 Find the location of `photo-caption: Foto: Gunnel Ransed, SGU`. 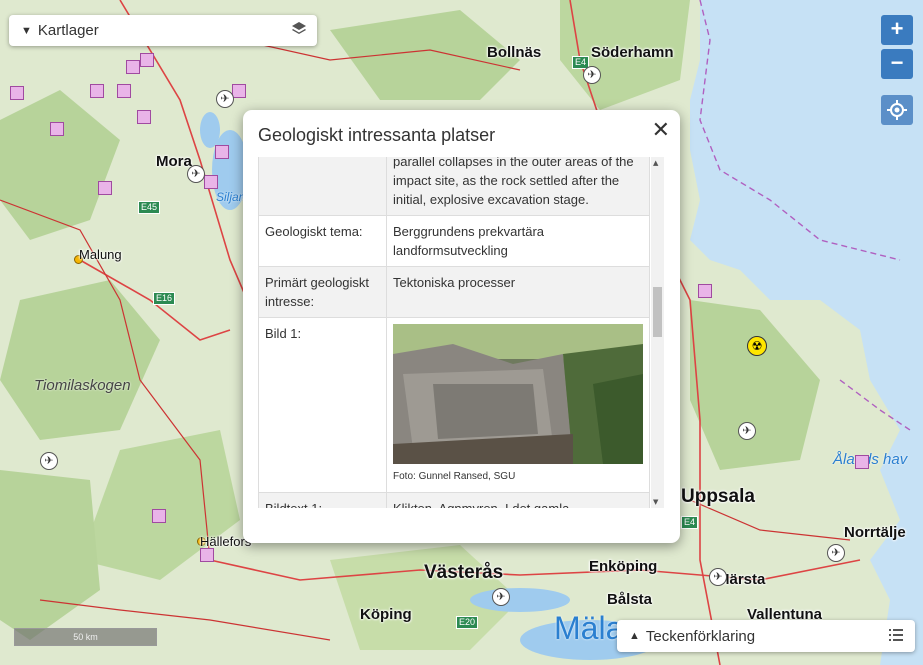

photo-caption: Foto: Gunnel Ransed, SGU is located at coordinates (454, 476).